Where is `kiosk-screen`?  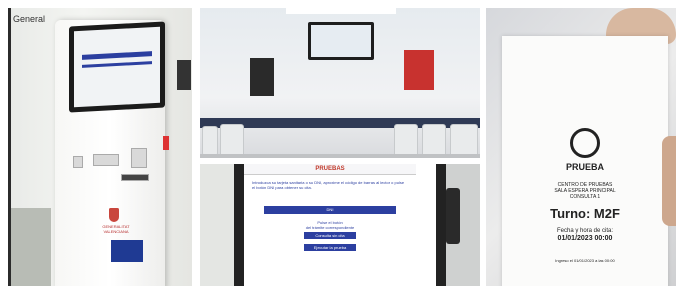
kiosk-screen is located at coordinates (117, 67).